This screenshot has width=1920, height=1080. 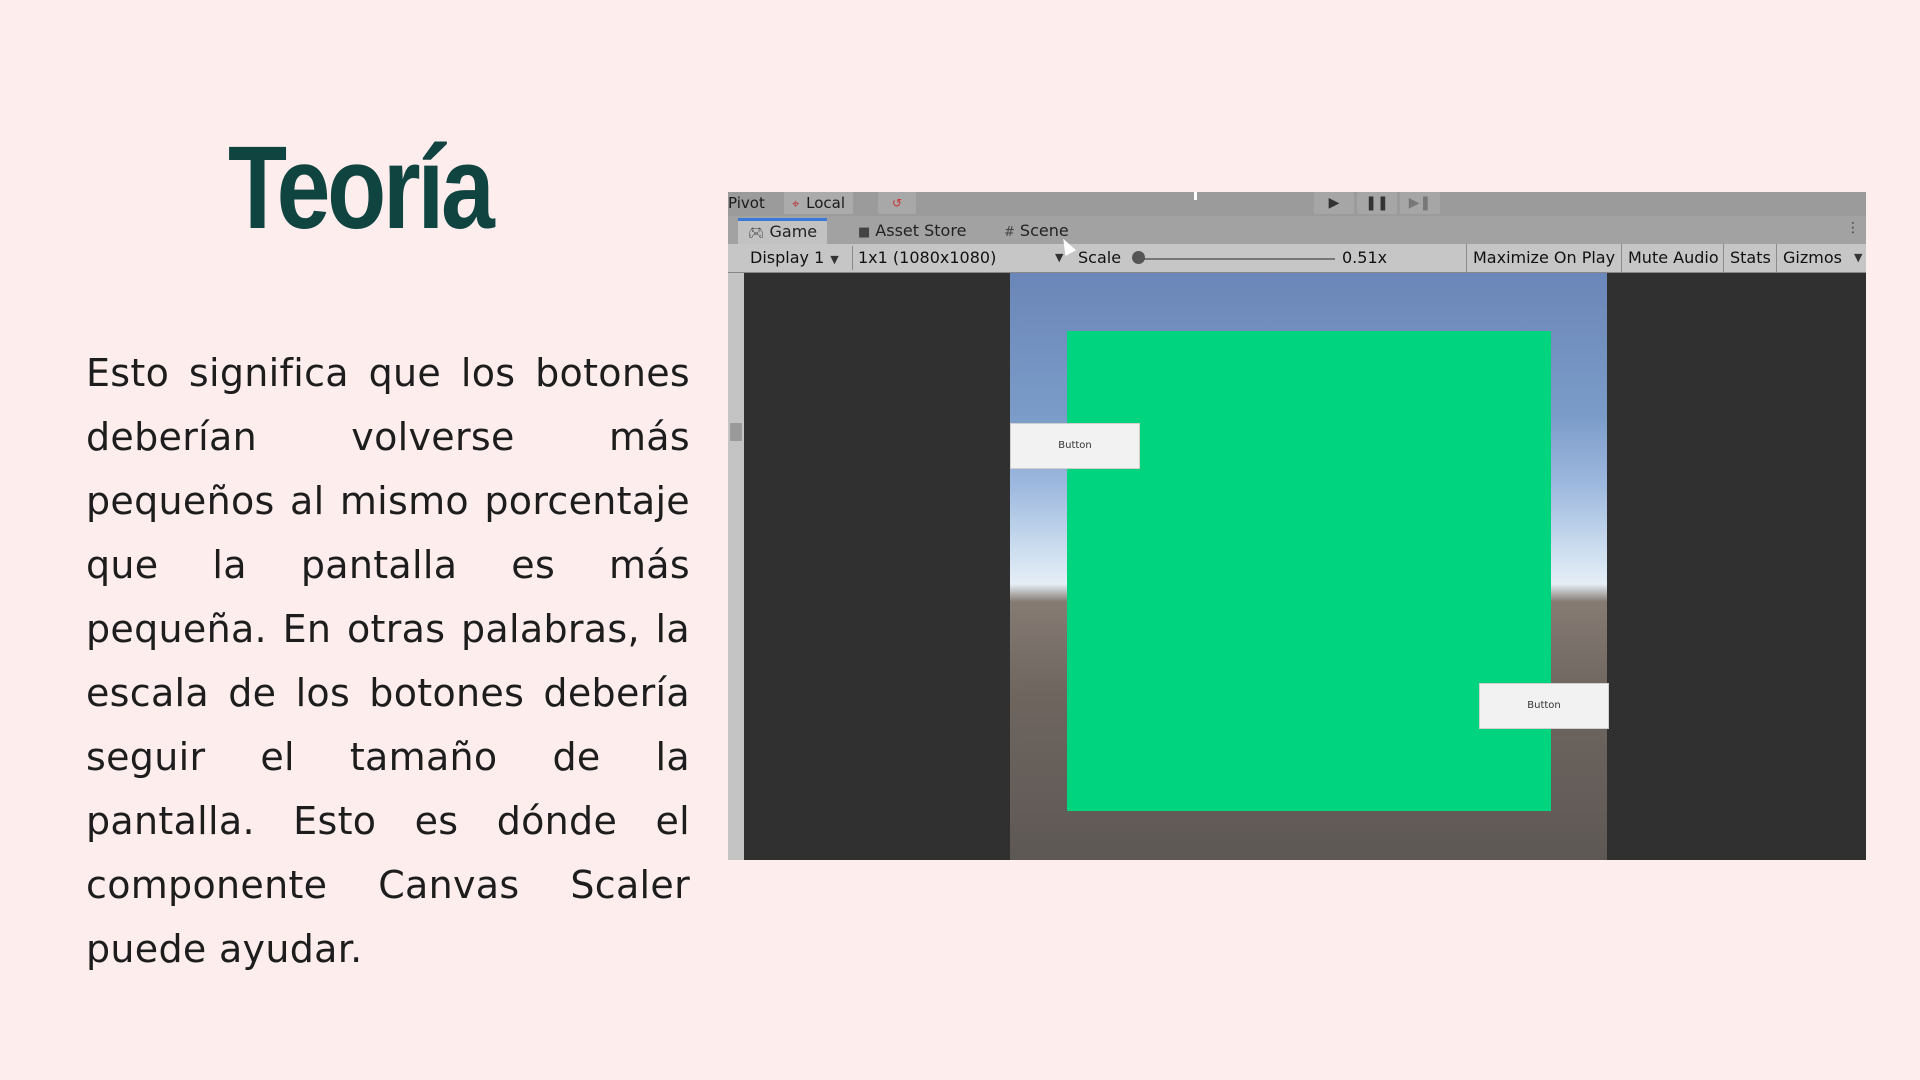 I want to click on slide-title: Teoría, so click(x=361, y=188).